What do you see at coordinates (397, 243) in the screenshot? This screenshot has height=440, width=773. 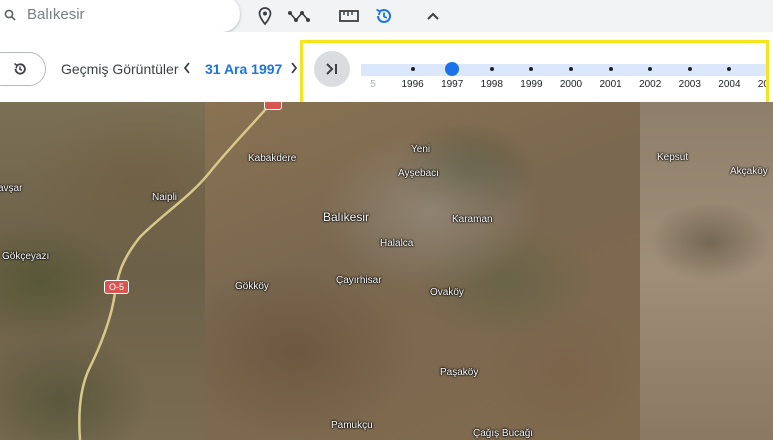 I see `place-label: Halalca` at bounding box center [397, 243].